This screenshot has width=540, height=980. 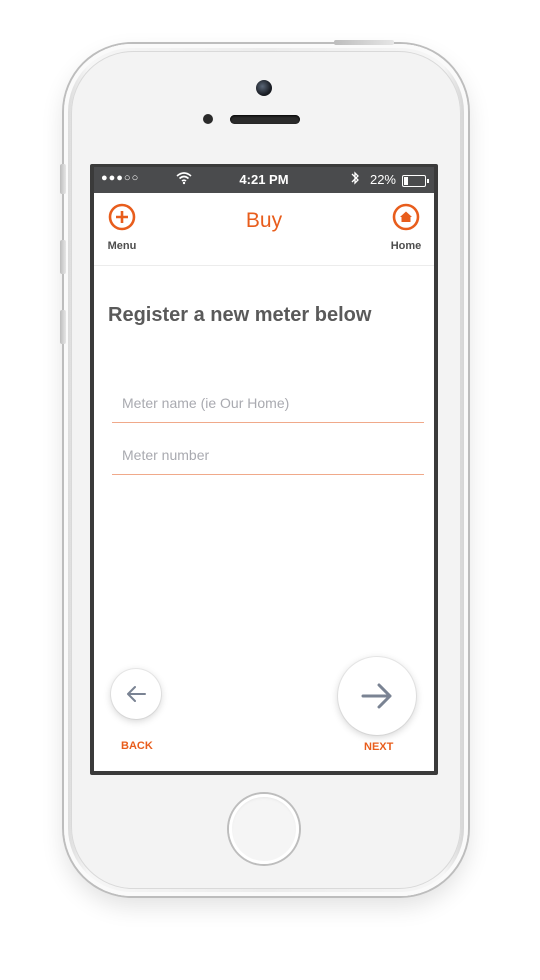 What do you see at coordinates (268, 455) in the screenshot?
I see `meter-number-field` at bounding box center [268, 455].